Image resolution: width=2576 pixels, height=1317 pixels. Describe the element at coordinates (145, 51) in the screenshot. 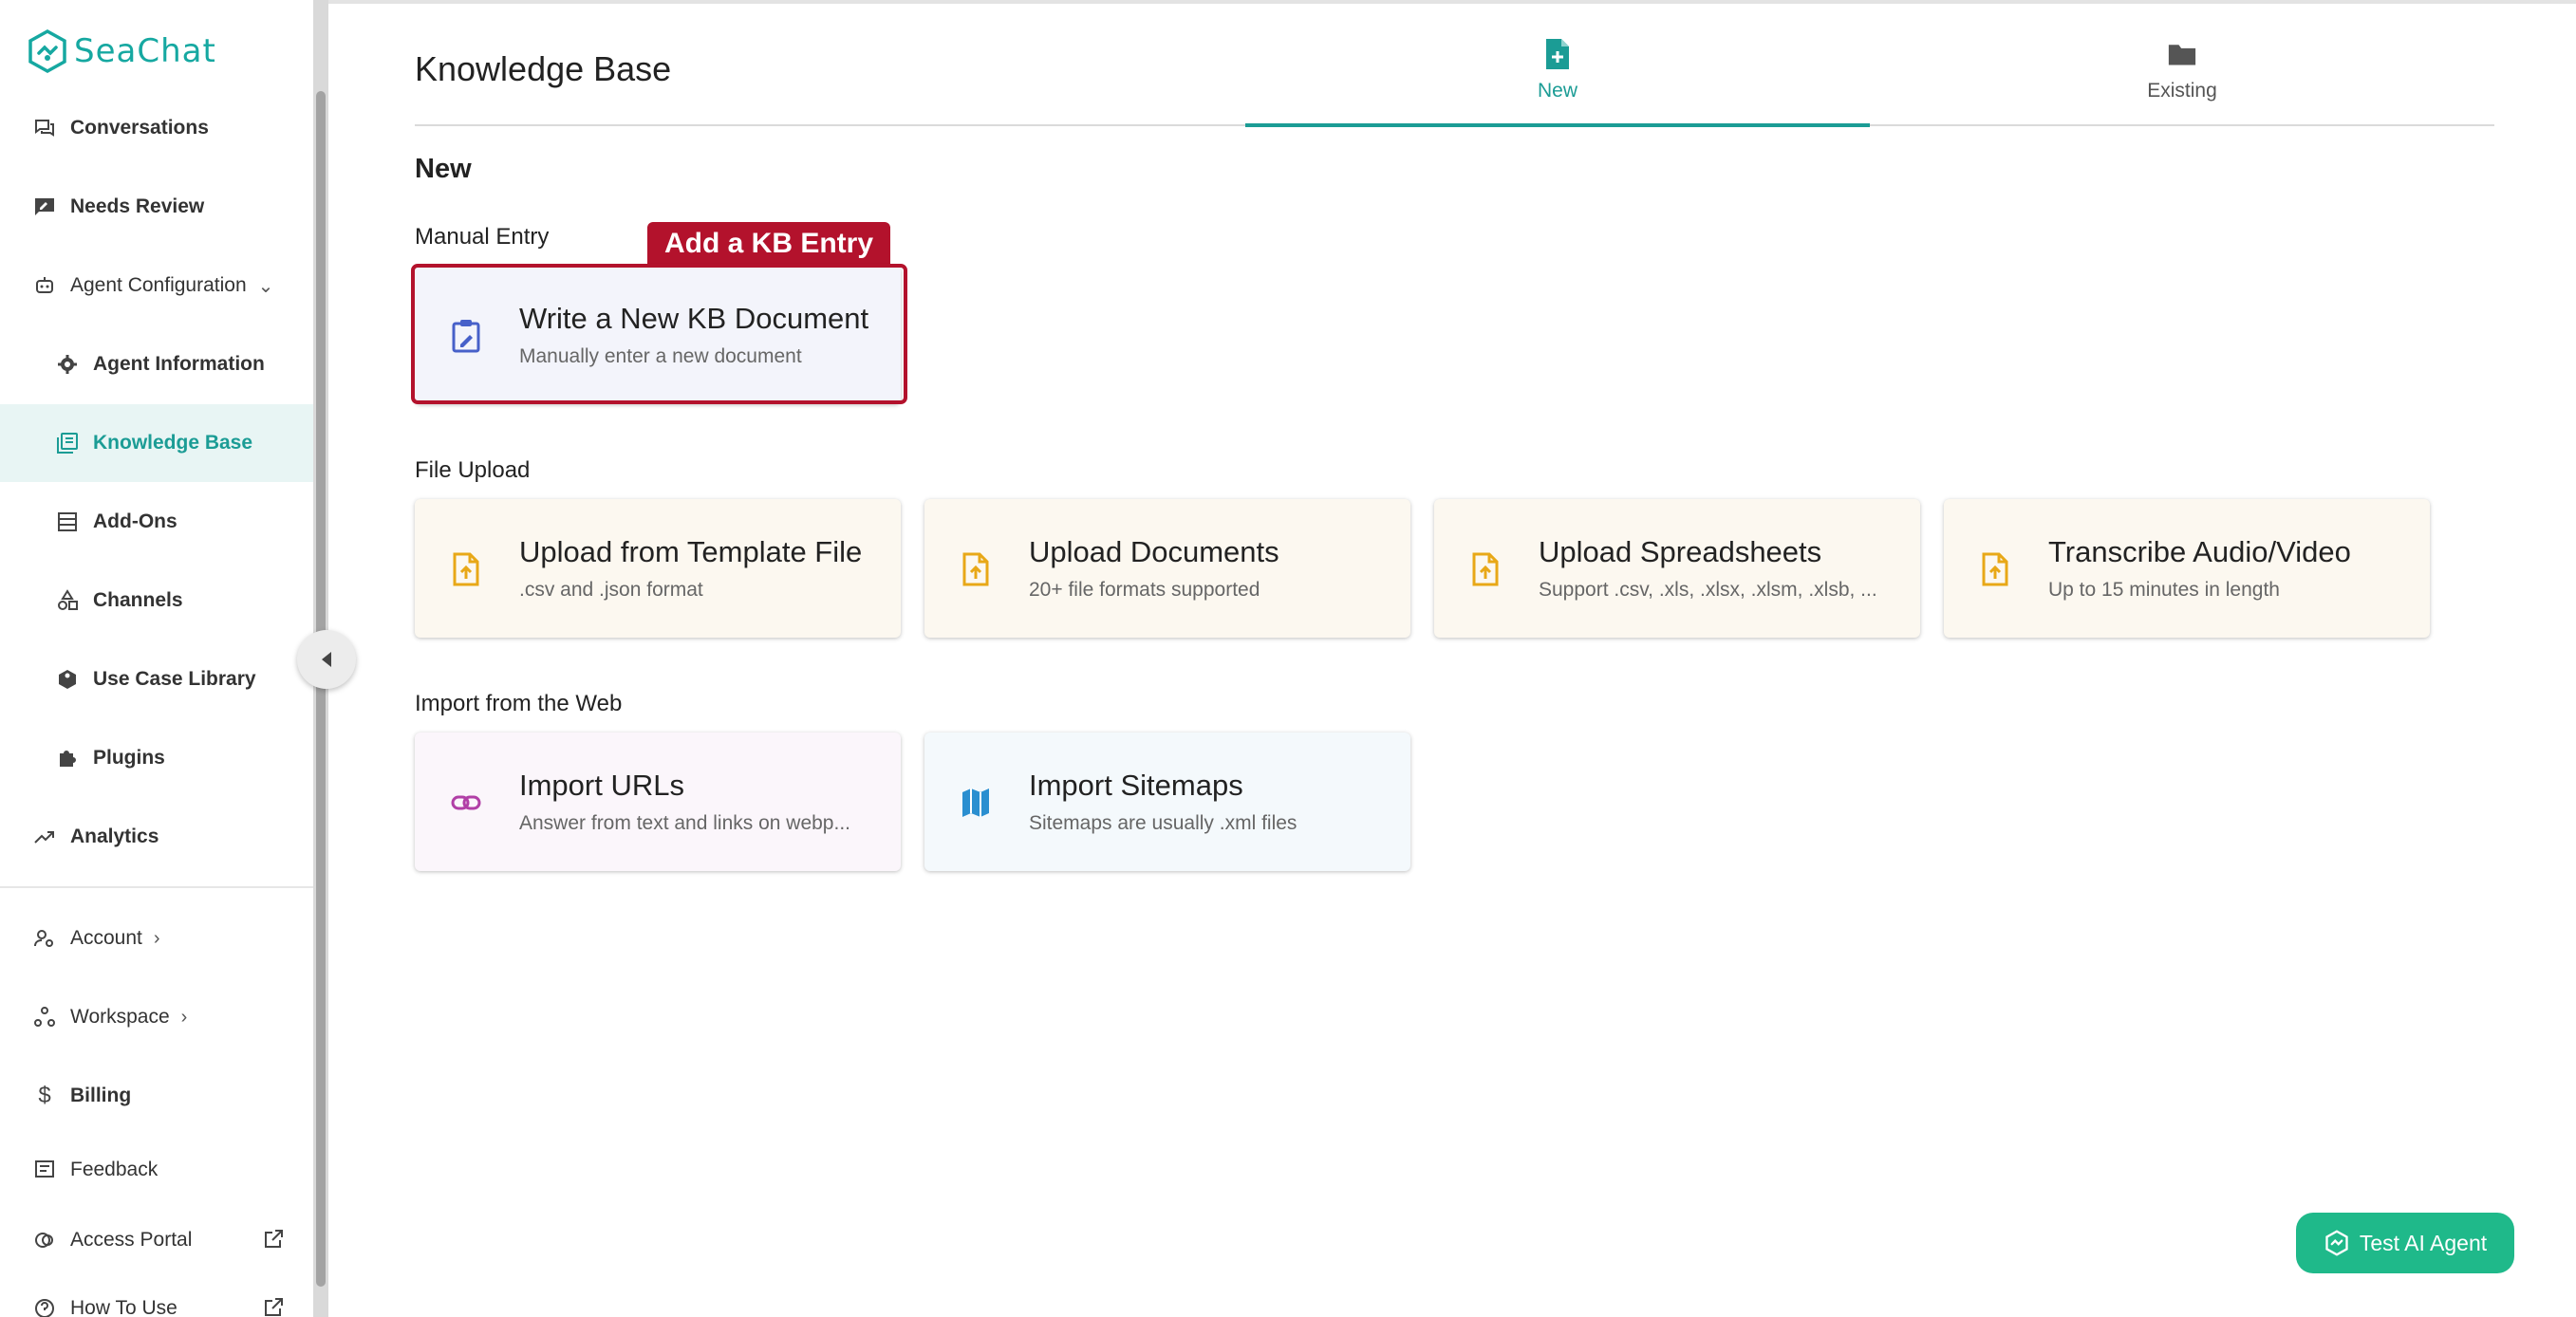

I see `logo-text: SeaChat` at that location.